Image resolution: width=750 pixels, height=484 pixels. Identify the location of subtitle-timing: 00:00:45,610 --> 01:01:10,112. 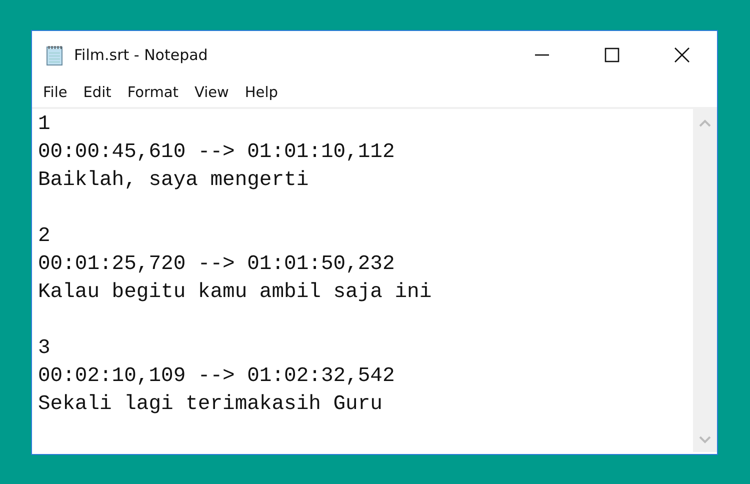
(217, 153).